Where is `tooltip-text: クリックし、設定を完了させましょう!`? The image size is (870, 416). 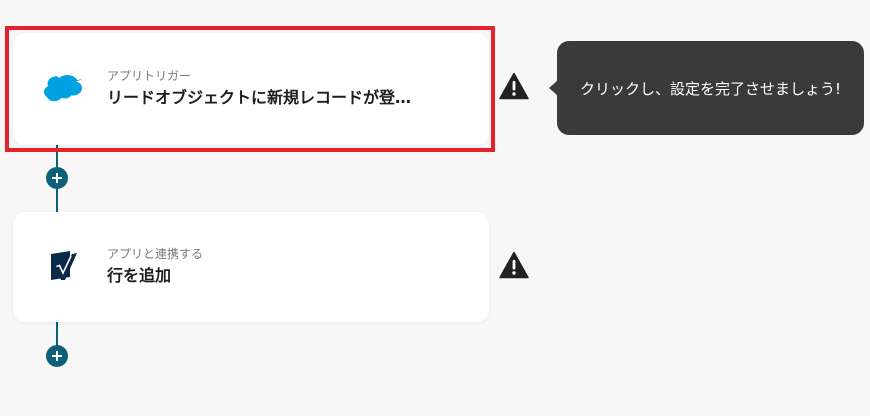
tooltip-text: クリックし、設定を完了させましょう! is located at coordinates (710, 88).